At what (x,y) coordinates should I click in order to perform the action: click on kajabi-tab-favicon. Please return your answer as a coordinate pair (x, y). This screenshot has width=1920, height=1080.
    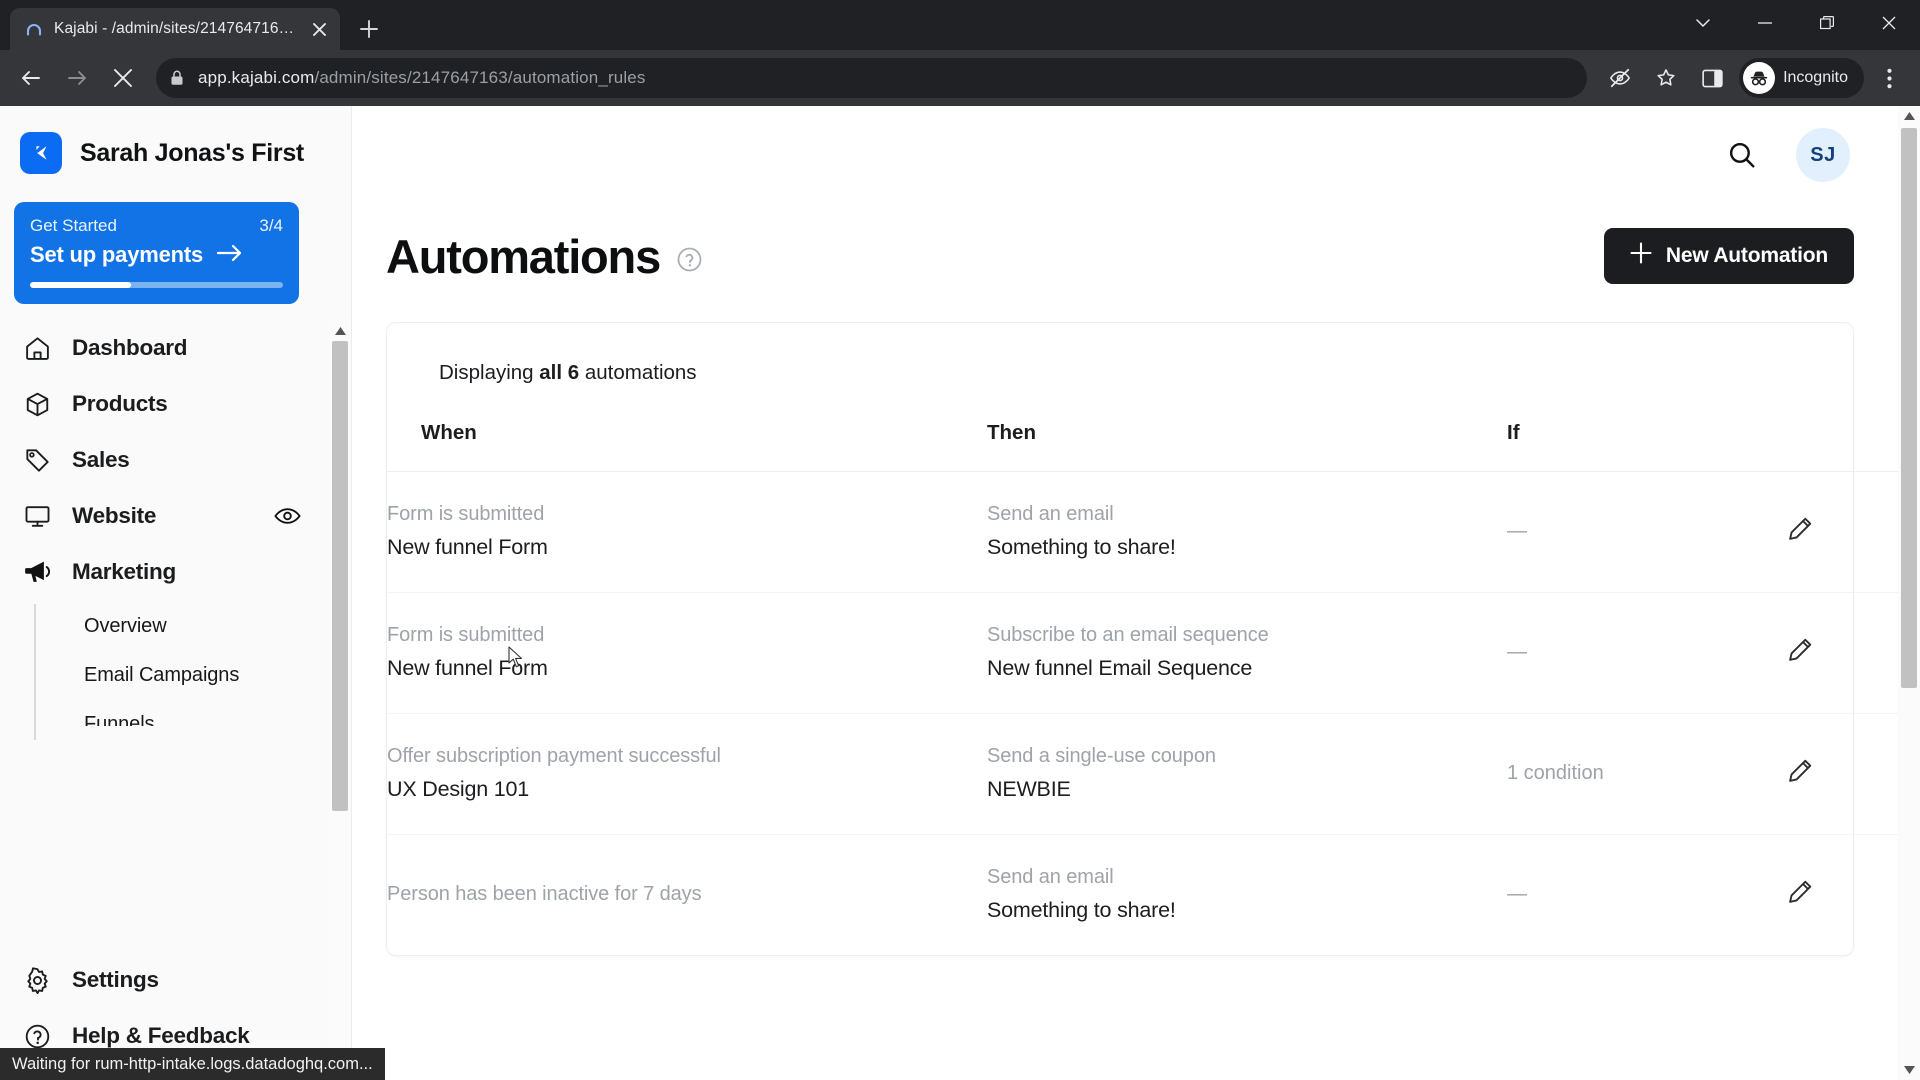
    Looking at the image, I should click on (34, 29).